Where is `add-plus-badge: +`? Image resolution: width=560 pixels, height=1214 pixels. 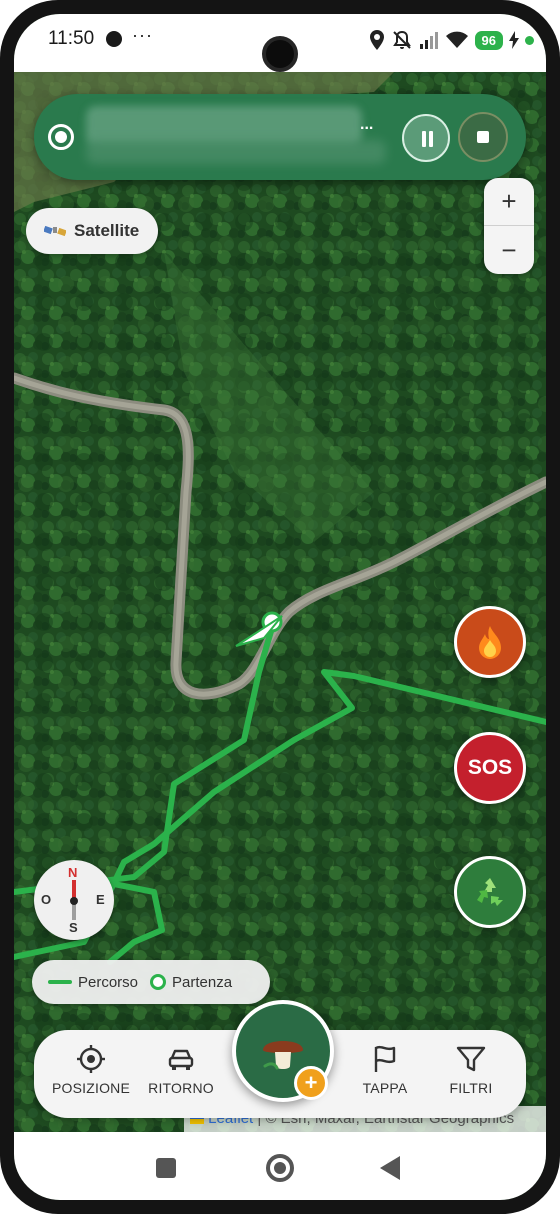 add-plus-badge: + is located at coordinates (311, 1083).